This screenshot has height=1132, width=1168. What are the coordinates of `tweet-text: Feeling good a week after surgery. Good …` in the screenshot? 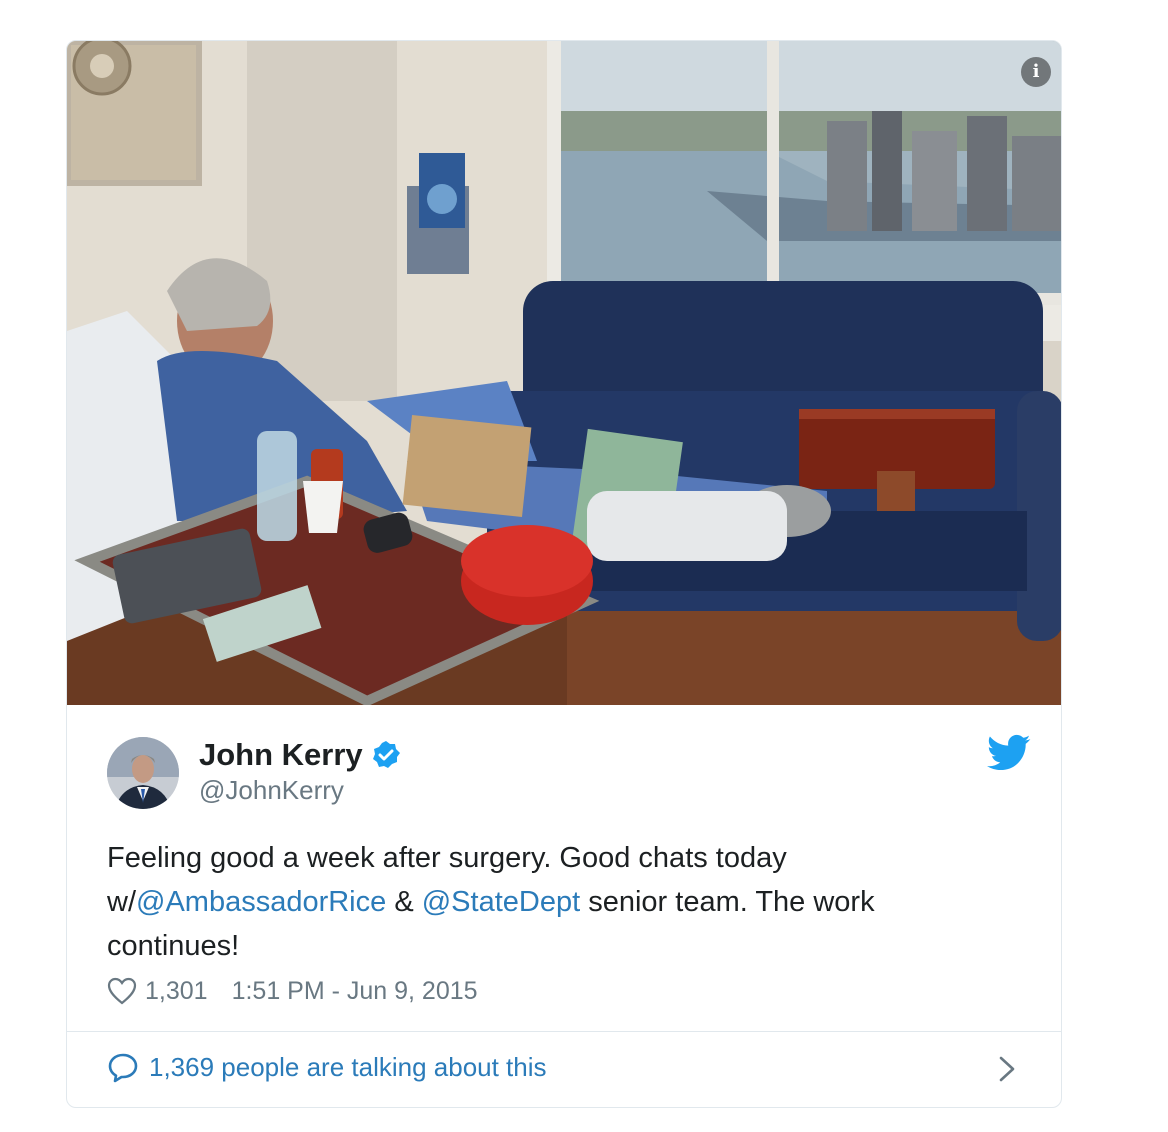 It's located at (557, 902).